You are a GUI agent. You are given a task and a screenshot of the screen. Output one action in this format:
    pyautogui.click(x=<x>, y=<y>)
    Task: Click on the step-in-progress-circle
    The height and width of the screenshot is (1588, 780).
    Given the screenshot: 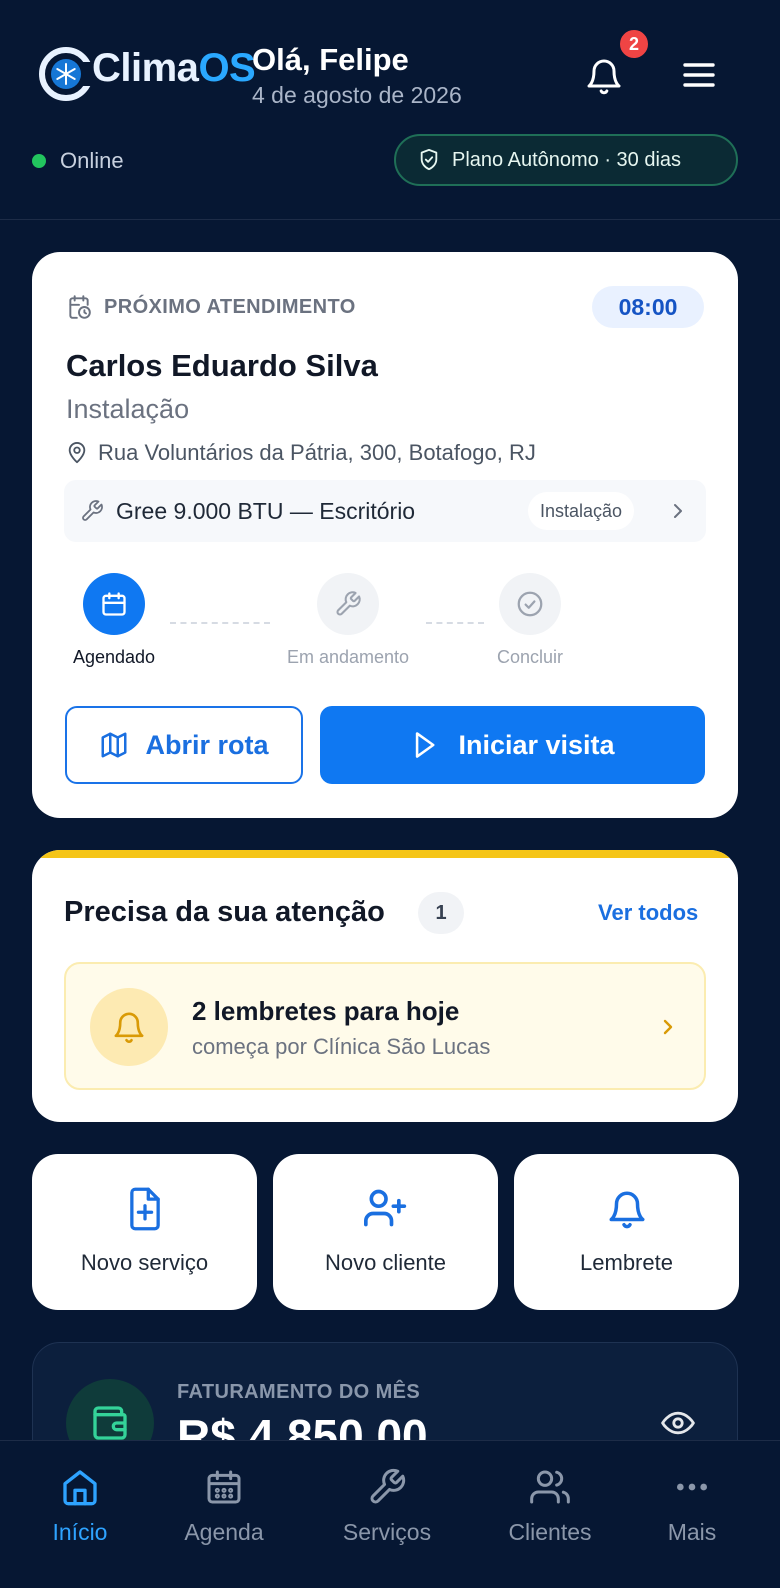 What is the action you would take?
    pyautogui.click(x=348, y=604)
    